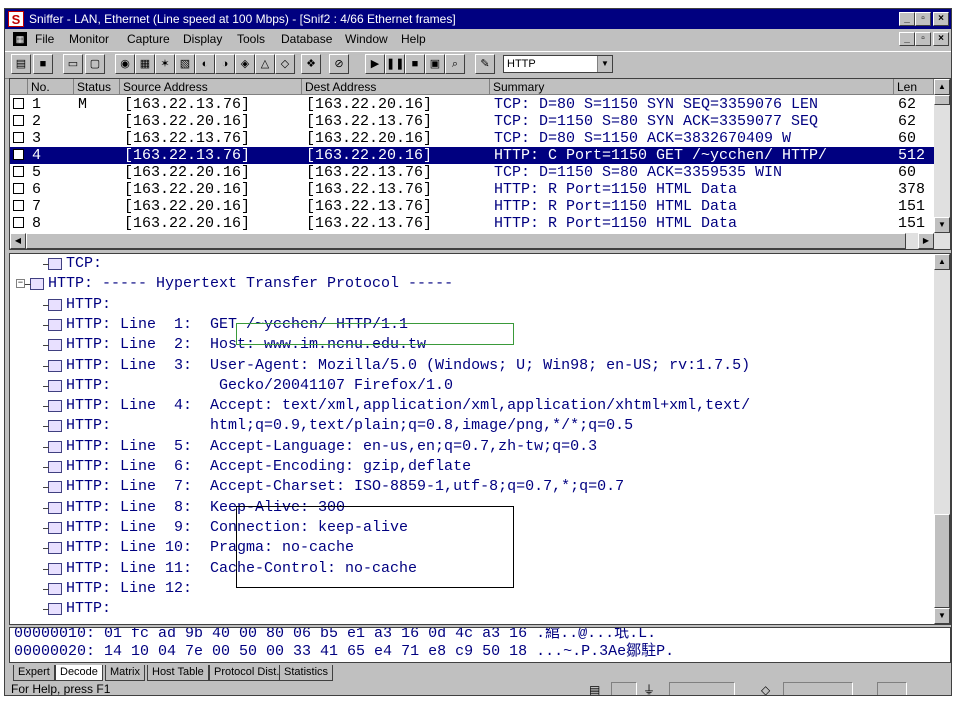 This screenshot has width=960, height=720. I want to click on menu-capture: Capture, so click(148, 39).